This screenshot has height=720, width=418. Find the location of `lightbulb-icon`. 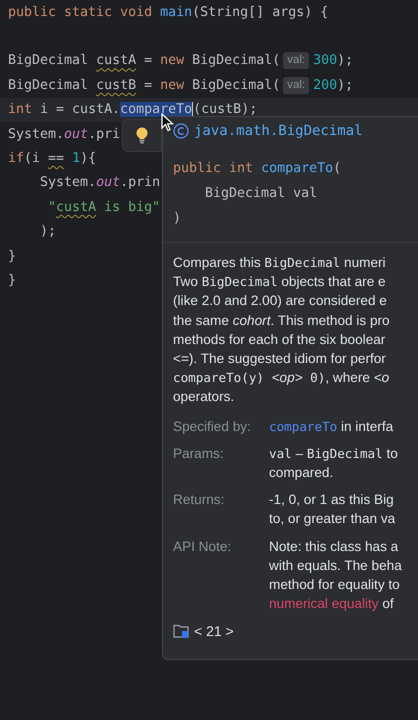

lightbulb-icon is located at coordinates (142, 135).